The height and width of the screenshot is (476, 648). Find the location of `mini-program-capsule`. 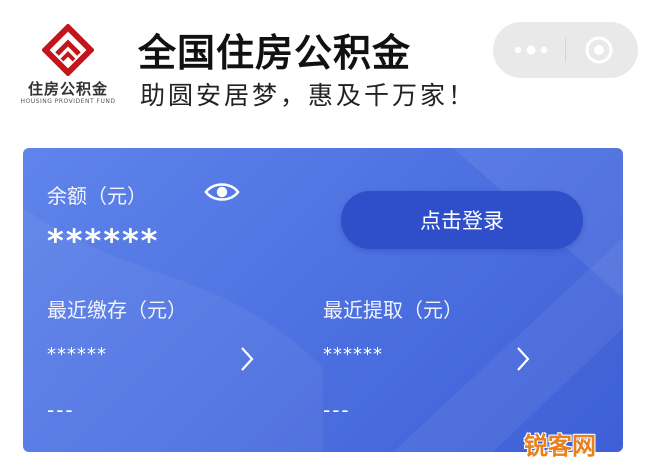

mini-program-capsule is located at coordinates (565, 50).